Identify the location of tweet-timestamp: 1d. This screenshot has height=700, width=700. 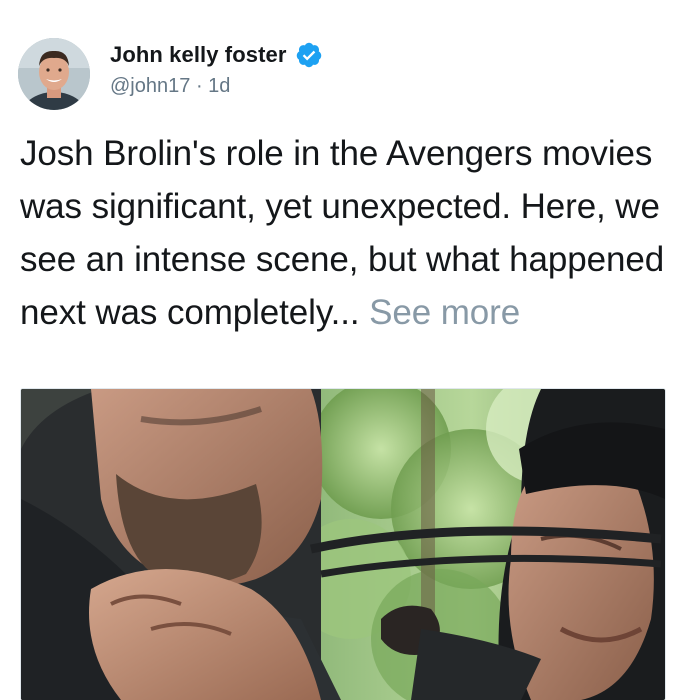
(219, 86).